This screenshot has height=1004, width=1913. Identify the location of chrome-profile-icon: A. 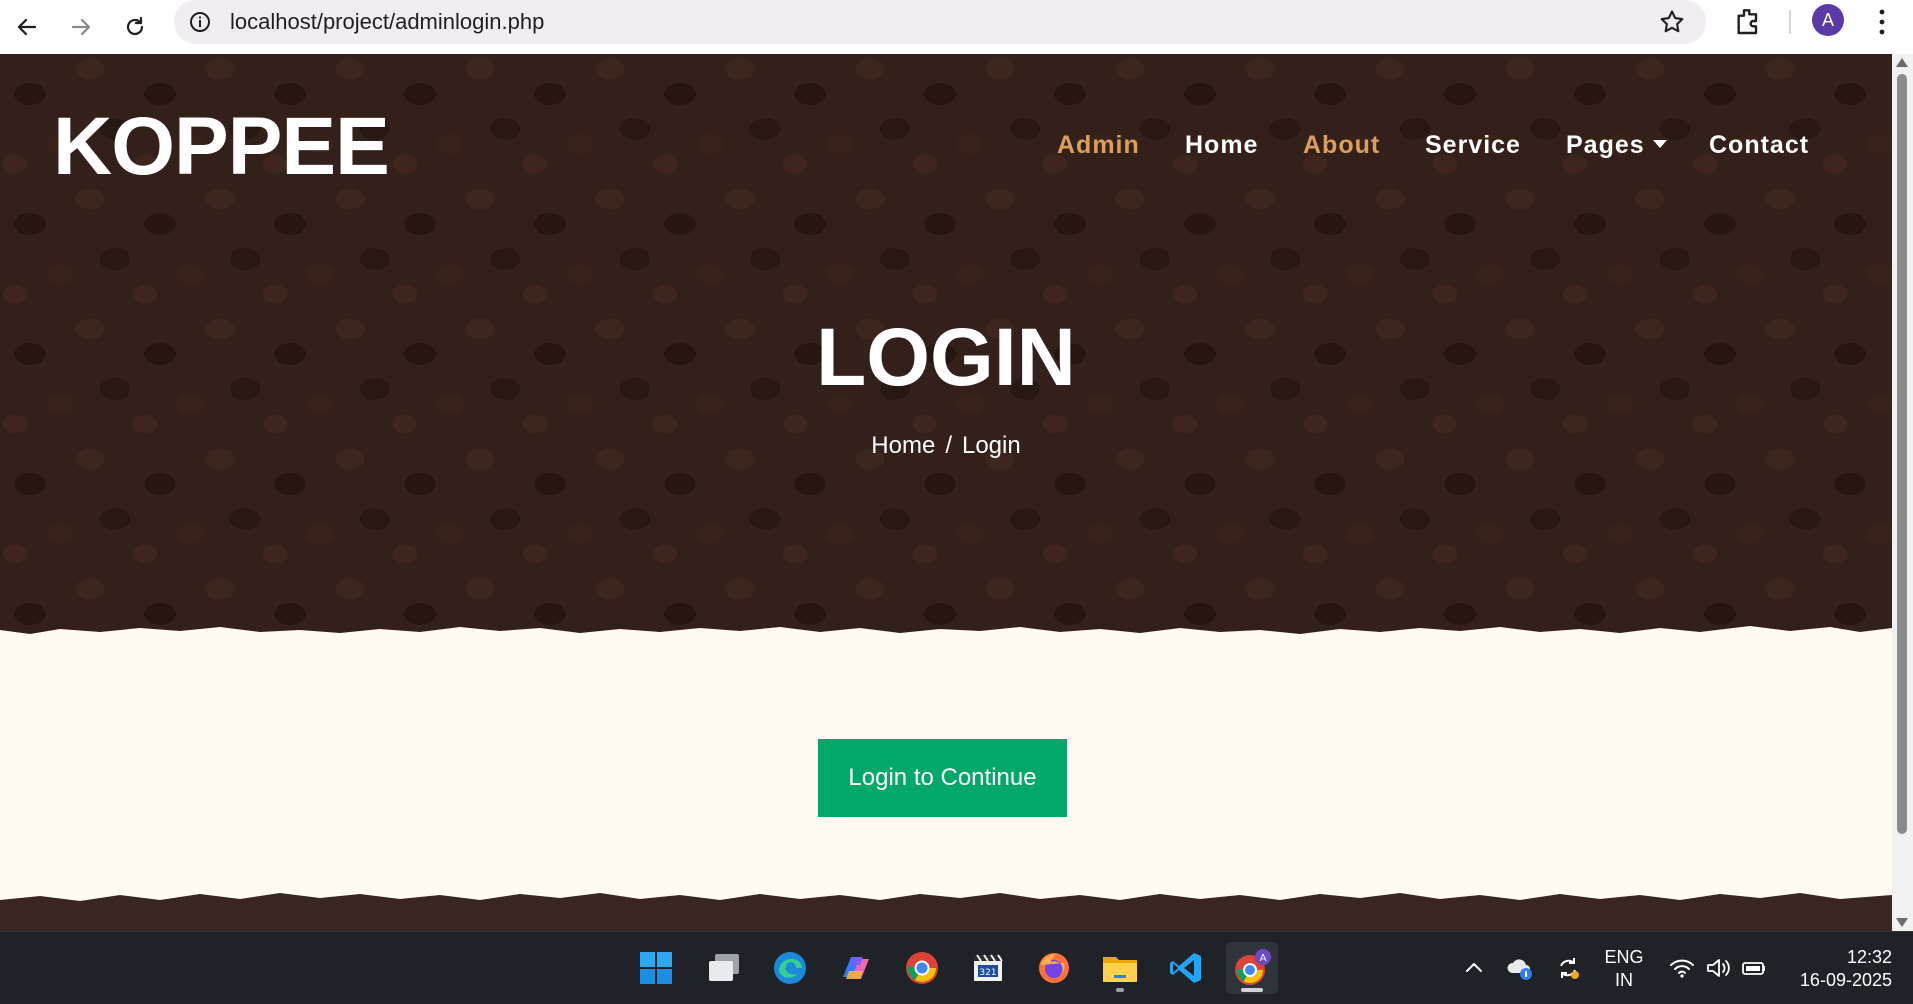
(1253, 967).